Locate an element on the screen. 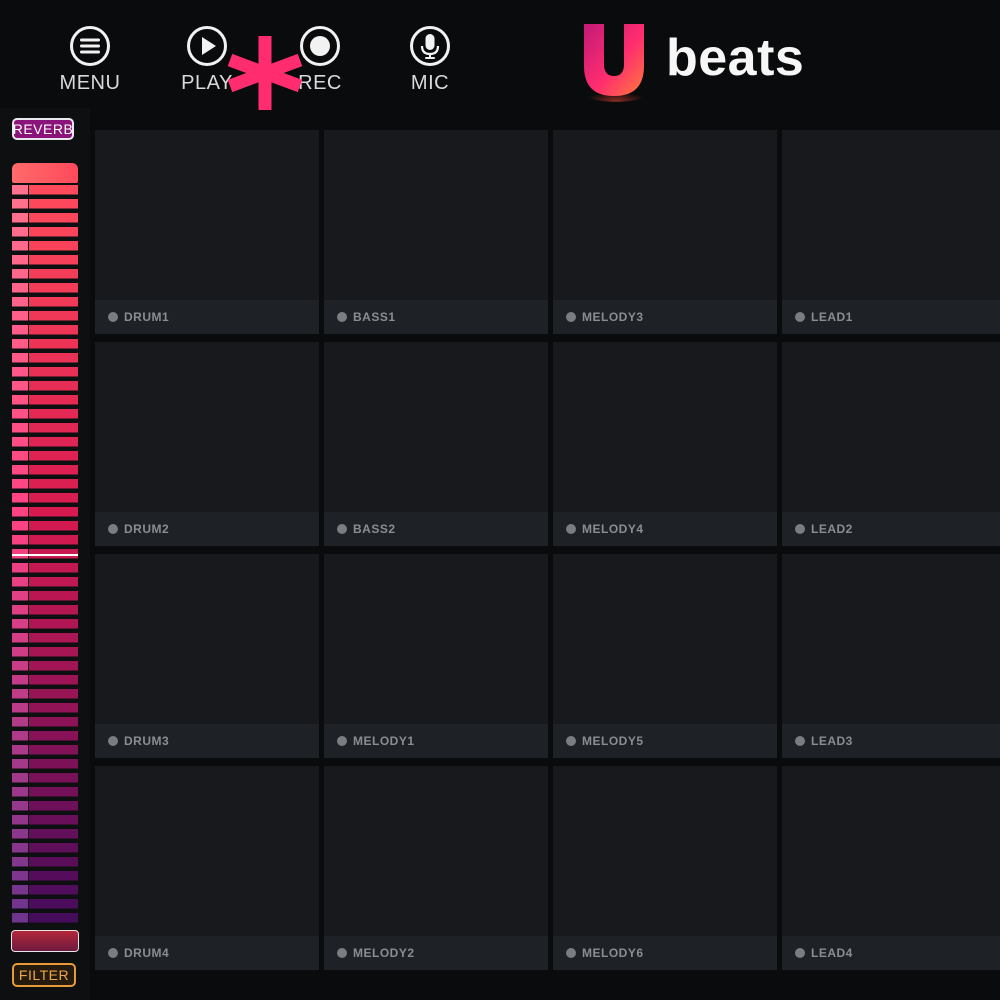  pad-melody3: MELODY3 is located at coordinates (665, 232).